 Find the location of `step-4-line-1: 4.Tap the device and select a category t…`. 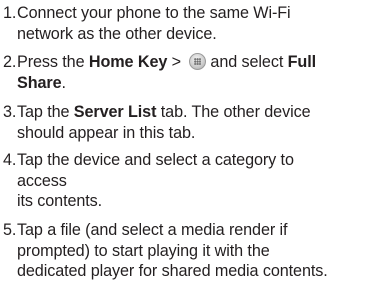

step-4-line-1: 4.Tap the device and select a category t… is located at coordinates (195, 160).